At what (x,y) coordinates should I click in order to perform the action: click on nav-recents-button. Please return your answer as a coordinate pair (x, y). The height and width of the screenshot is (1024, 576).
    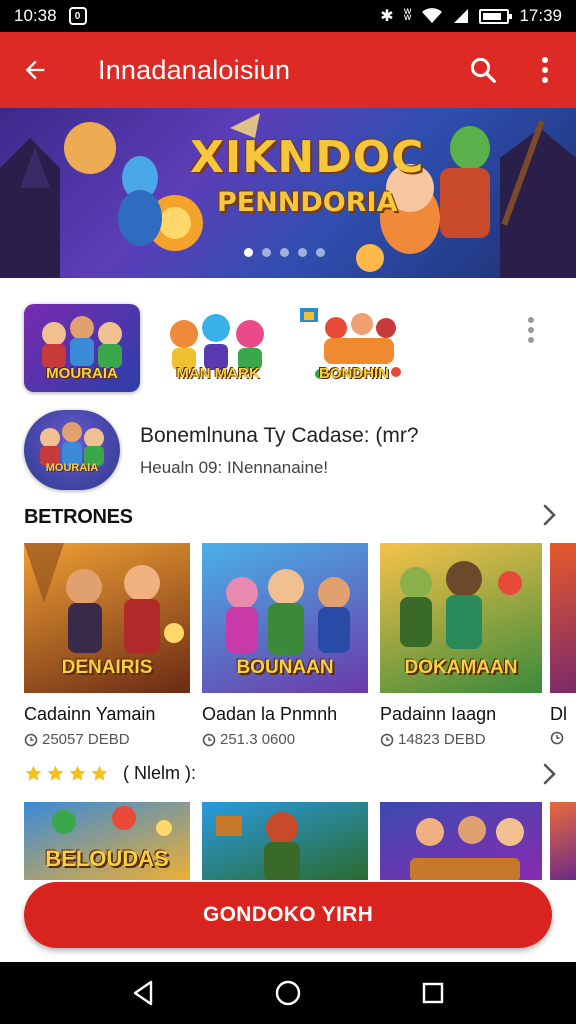
    Looking at the image, I should click on (433, 993).